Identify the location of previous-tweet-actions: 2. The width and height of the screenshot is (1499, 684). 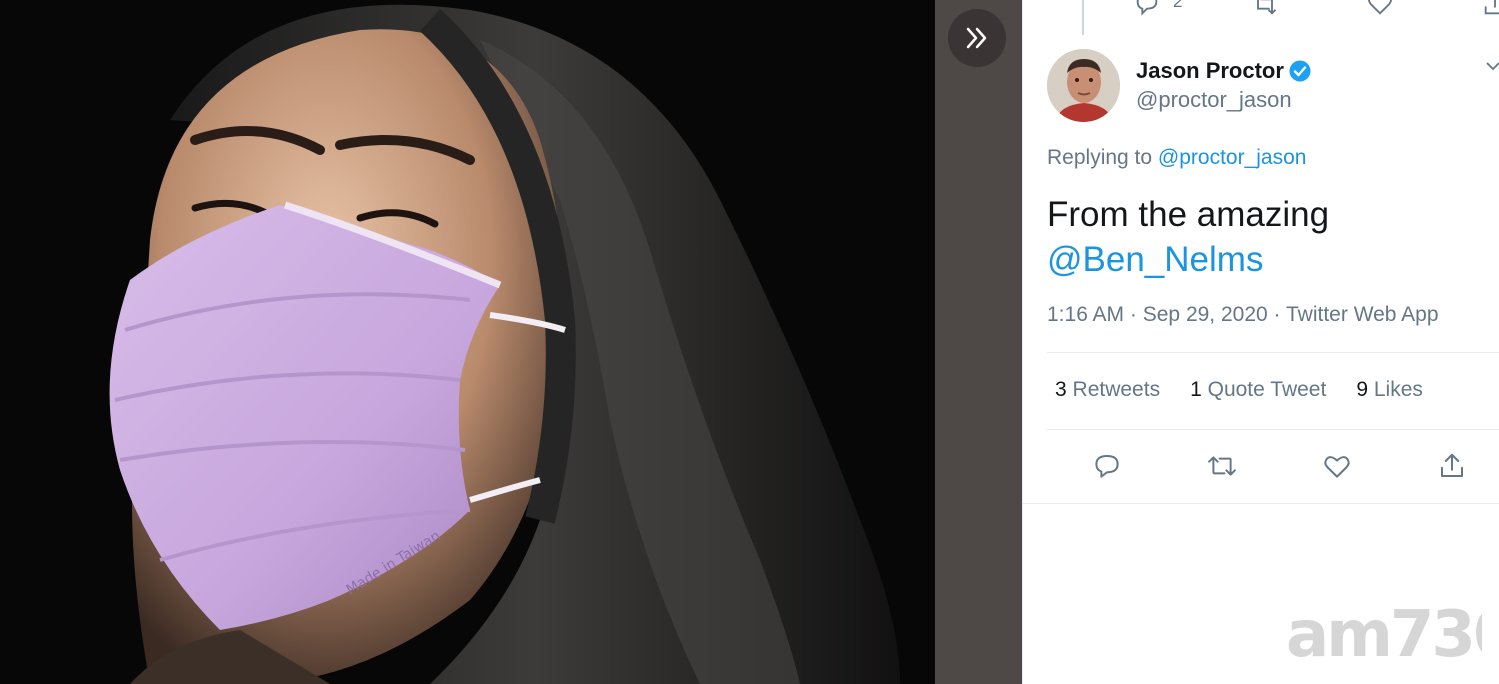
(1316, 9).